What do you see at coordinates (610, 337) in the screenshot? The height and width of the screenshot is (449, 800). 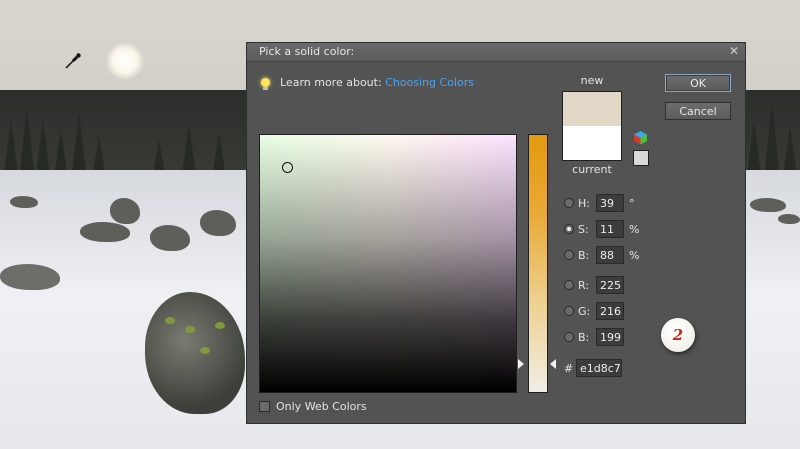 I see `blue-input` at bounding box center [610, 337].